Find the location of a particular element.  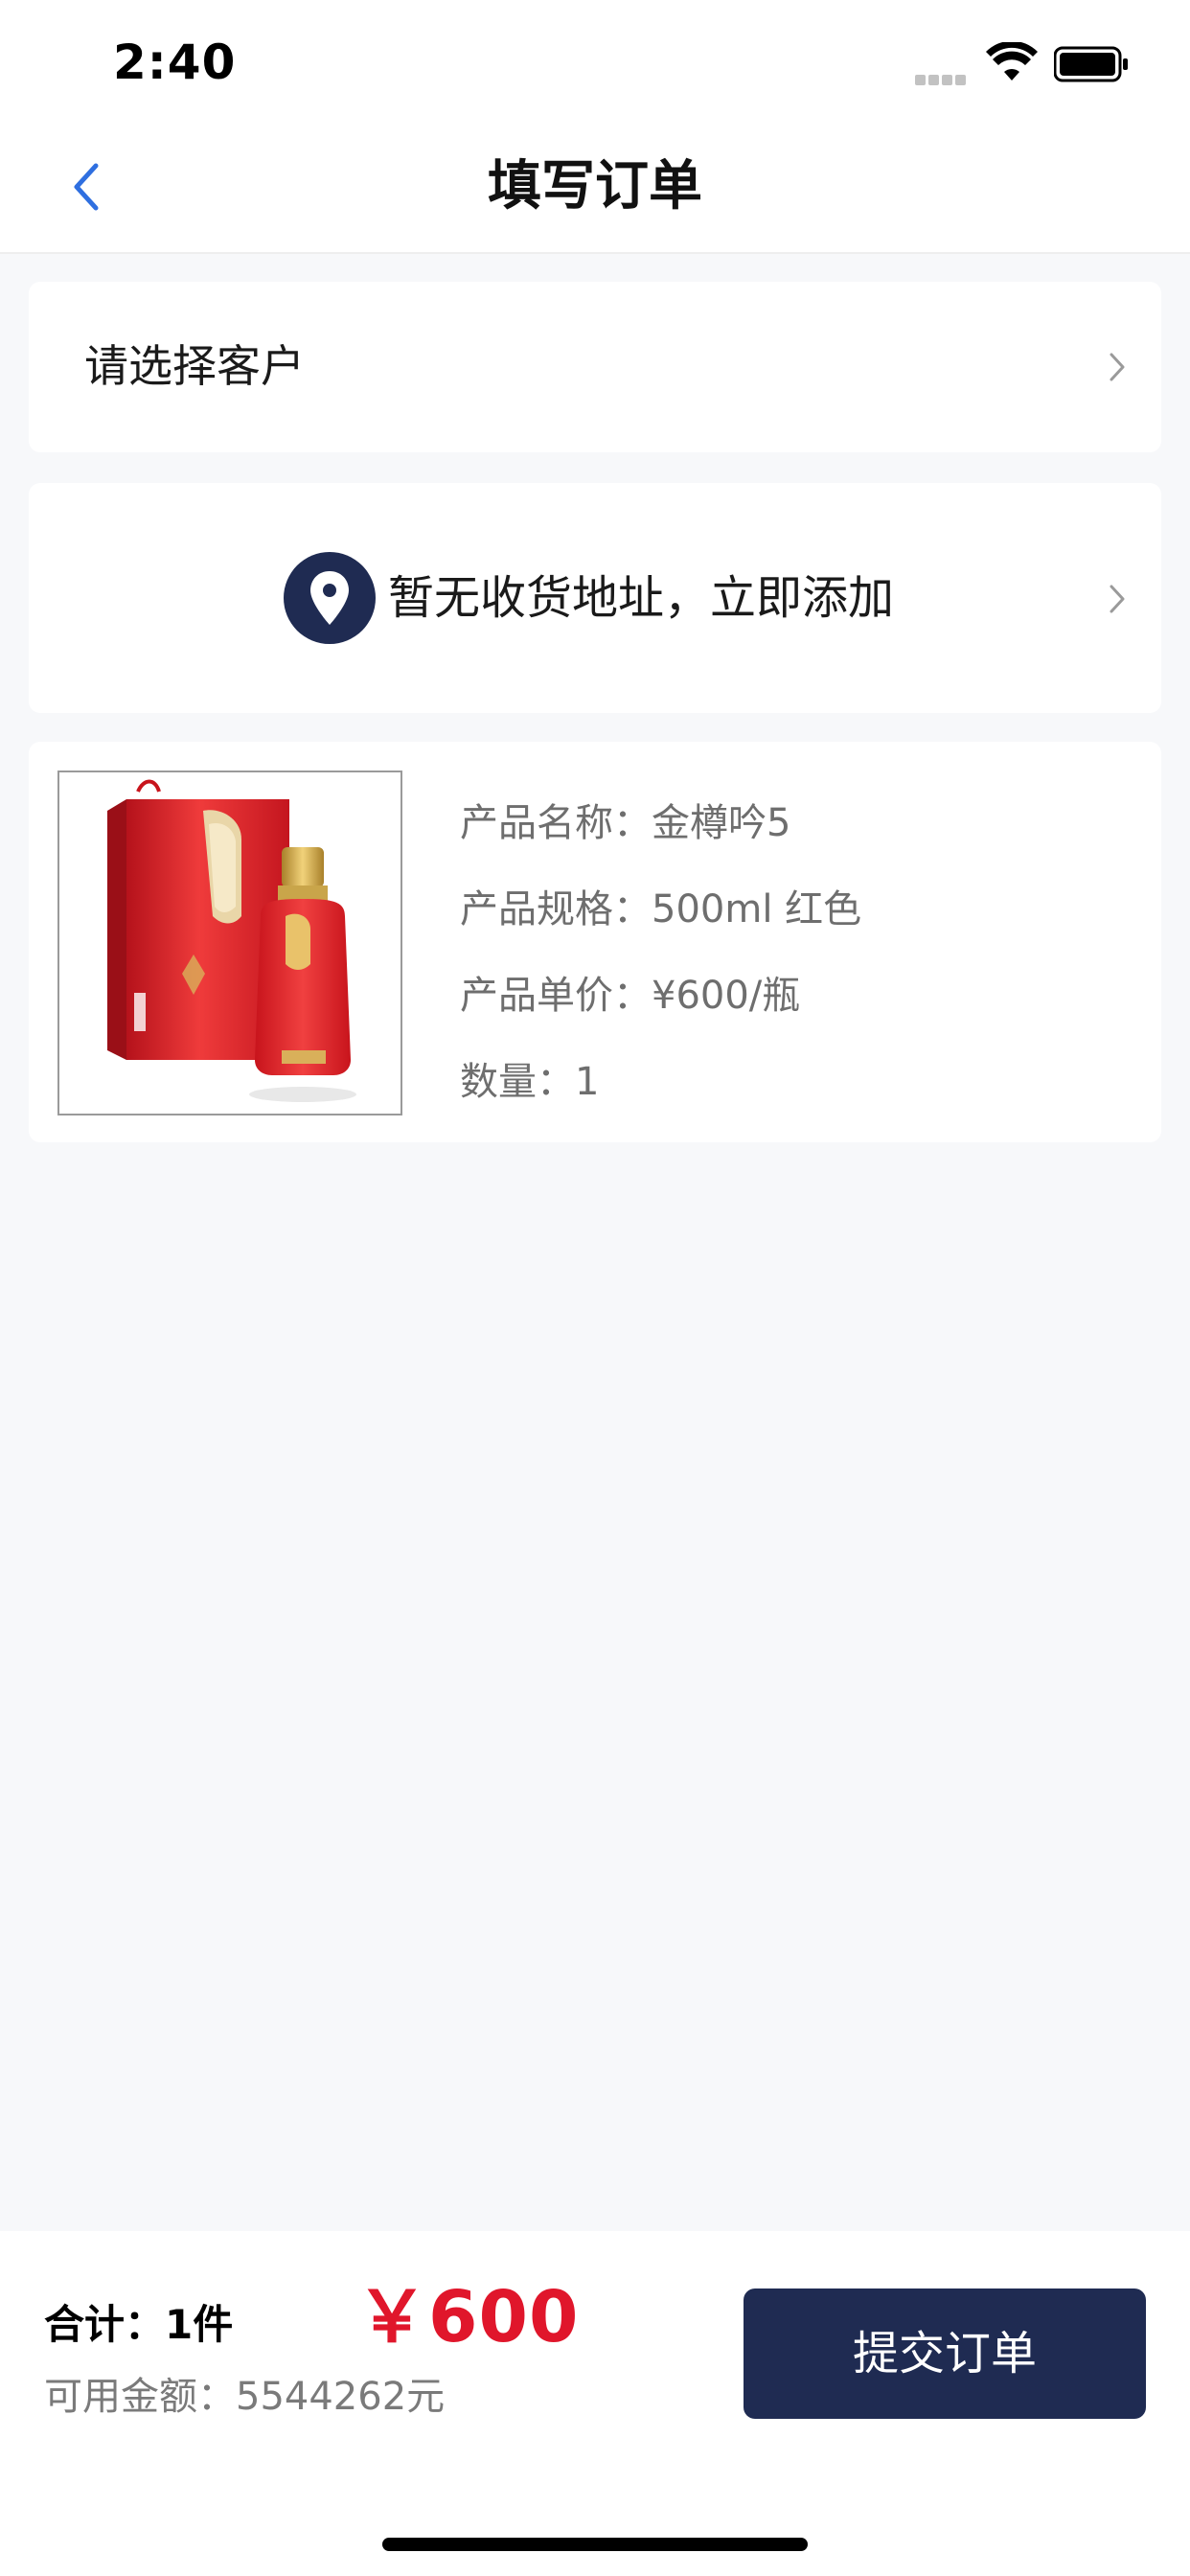

liquor-bottle-box-illustration is located at coordinates (230, 943).